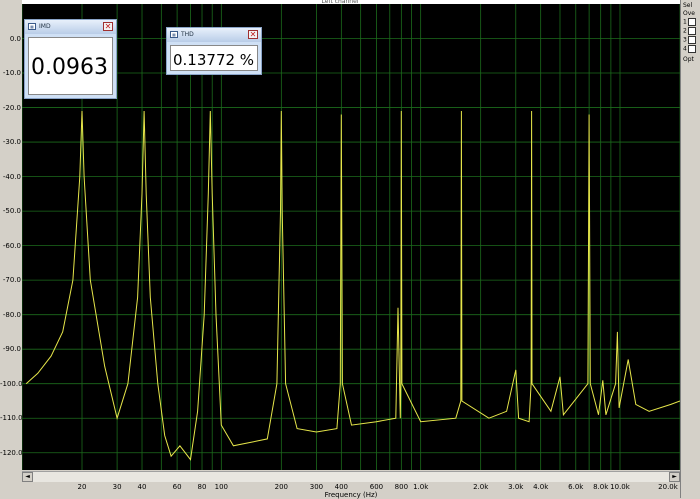 The width and height of the screenshot is (700, 499). I want to click on right-panel: Sel Ove 1 2 3 4 Opt, so click(690, 249).